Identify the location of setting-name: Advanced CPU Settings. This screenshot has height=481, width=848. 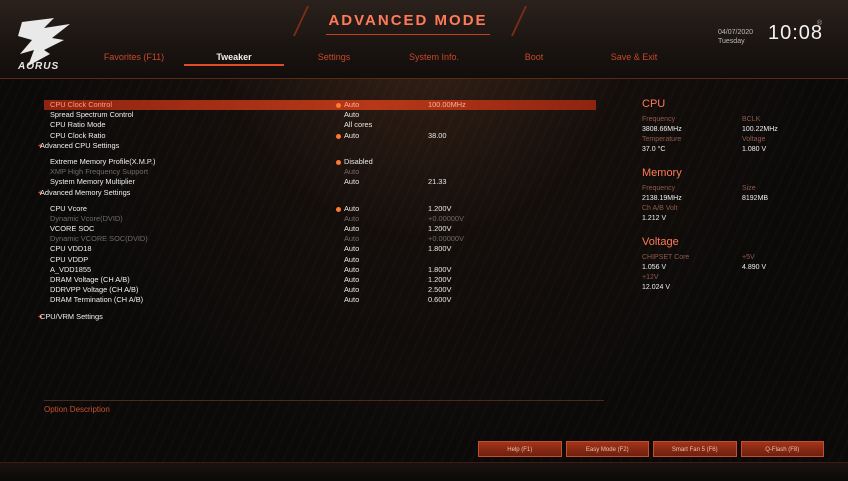
(80, 145).